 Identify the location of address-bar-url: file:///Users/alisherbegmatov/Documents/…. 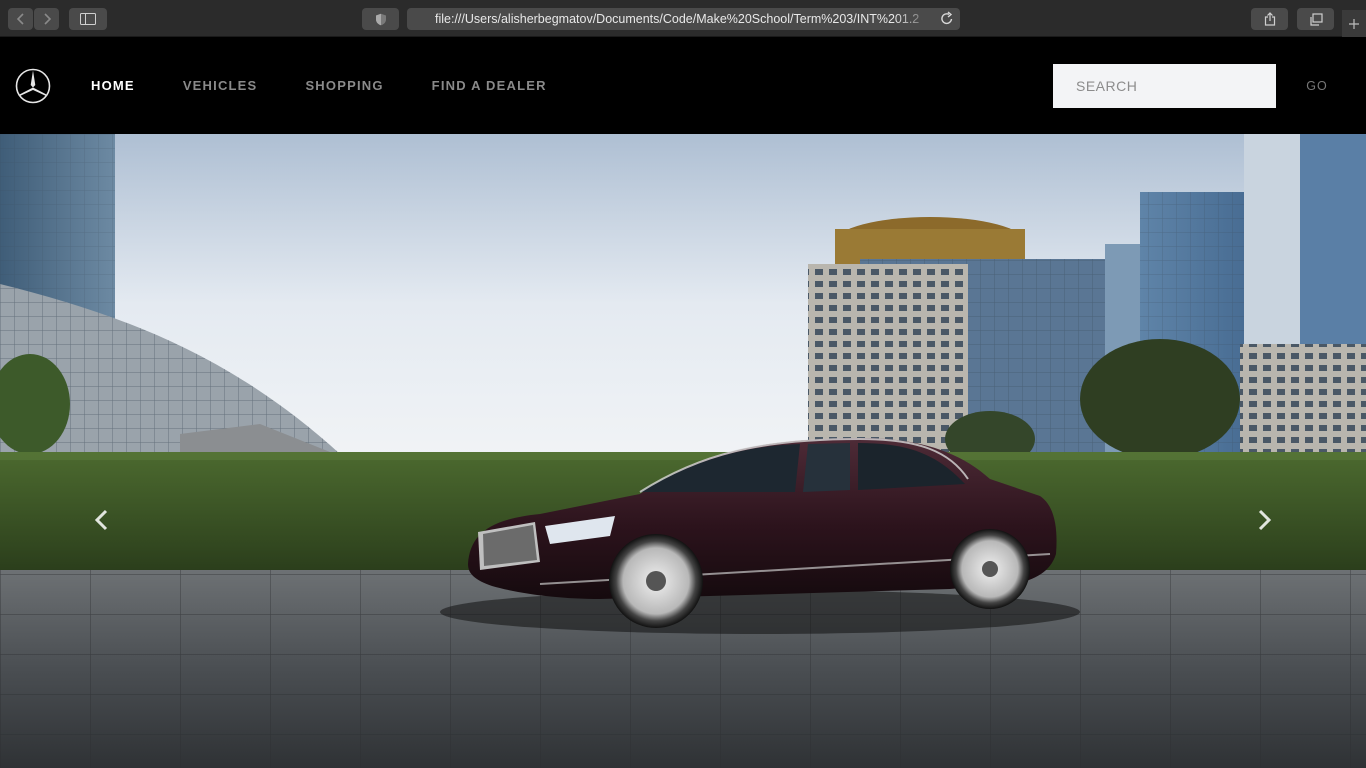
(677, 19).